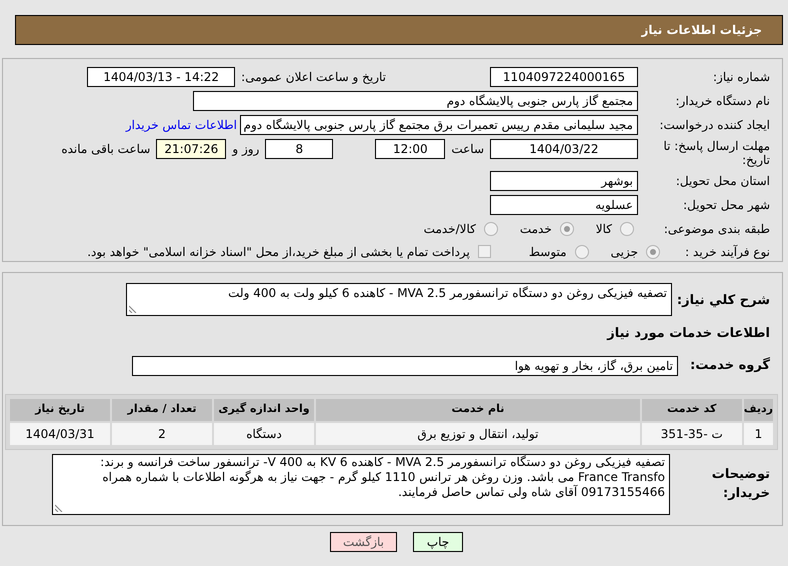 This screenshot has height=566, width=788. What do you see at coordinates (60, 409) in the screenshot?
I see `column-header: تاریخ نیاز` at bounding box center [60, 409].